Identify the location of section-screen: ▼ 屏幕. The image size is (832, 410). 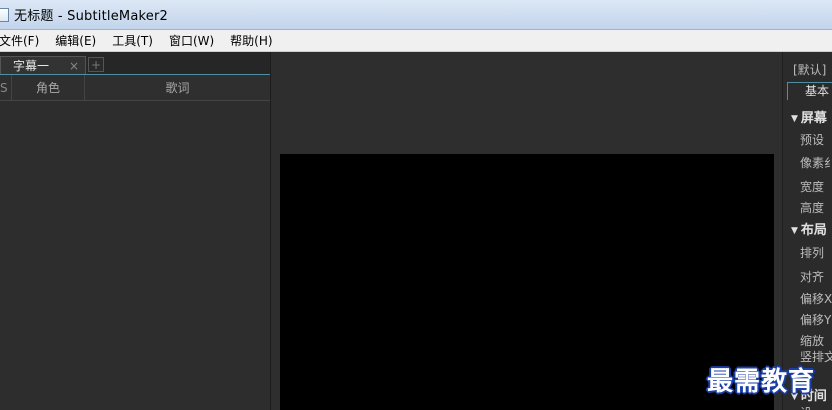
(809, 116).